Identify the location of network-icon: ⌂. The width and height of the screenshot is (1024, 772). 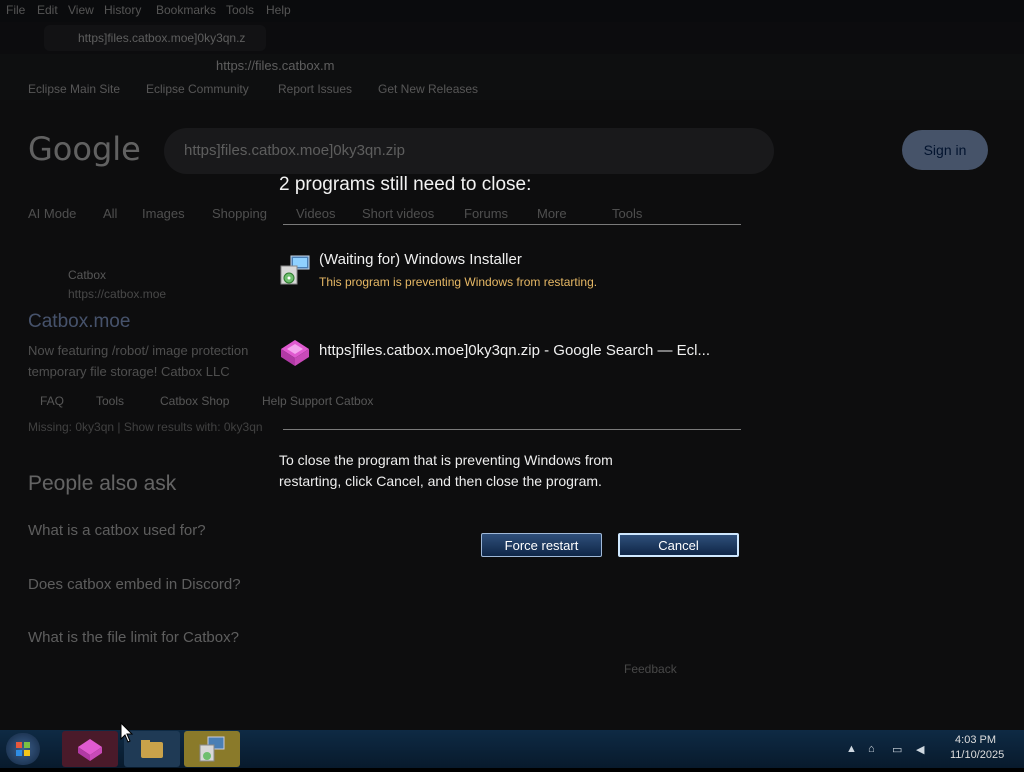
(871, 749).